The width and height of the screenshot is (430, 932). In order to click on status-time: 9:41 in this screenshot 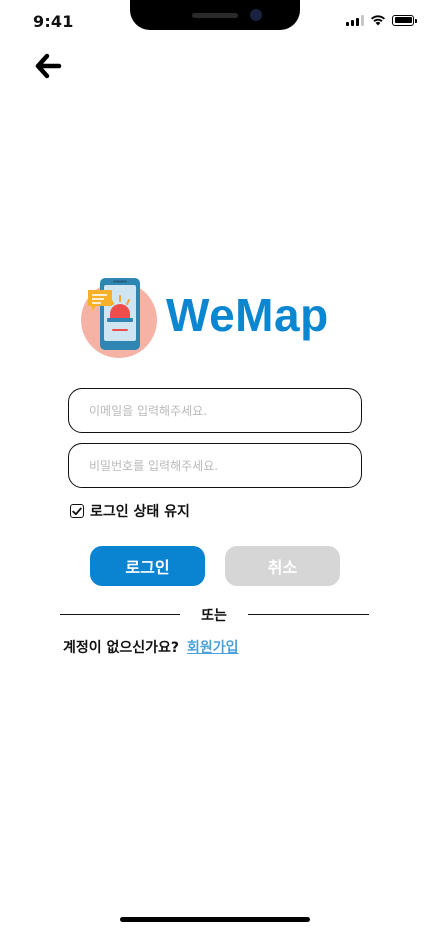, I will do `click(53, 21)`.